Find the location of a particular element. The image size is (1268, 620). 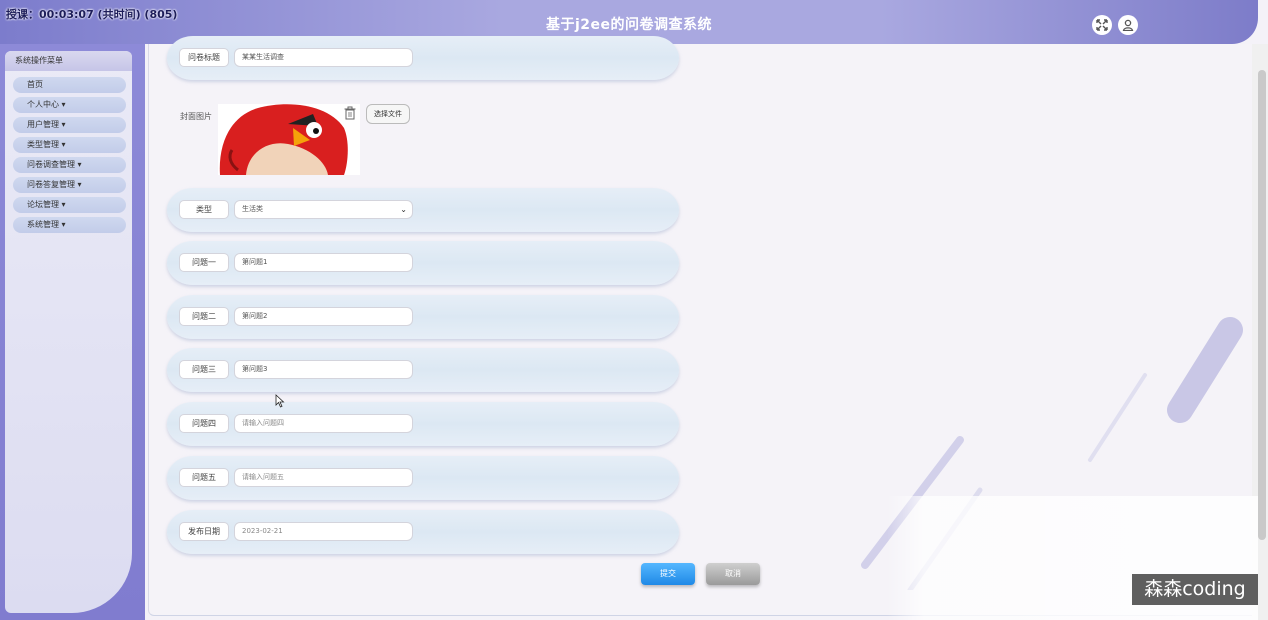

sidebar-item-user-management: 用户管理 ▾ is located at coordinates (69, 125).